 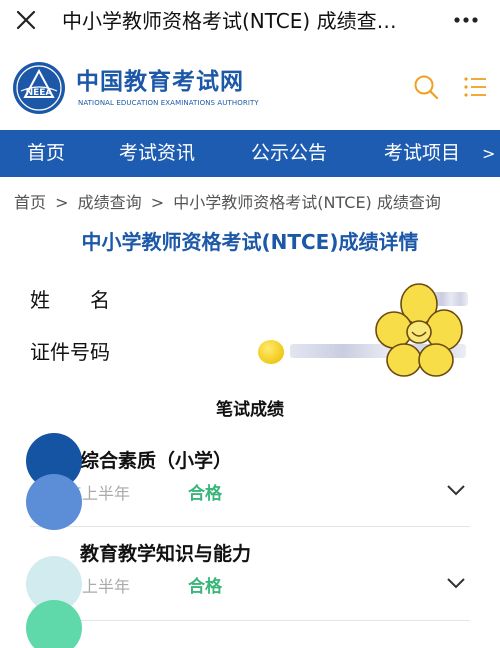 I want to click on emoji-sticker-icon, so click(x=271, y=352).